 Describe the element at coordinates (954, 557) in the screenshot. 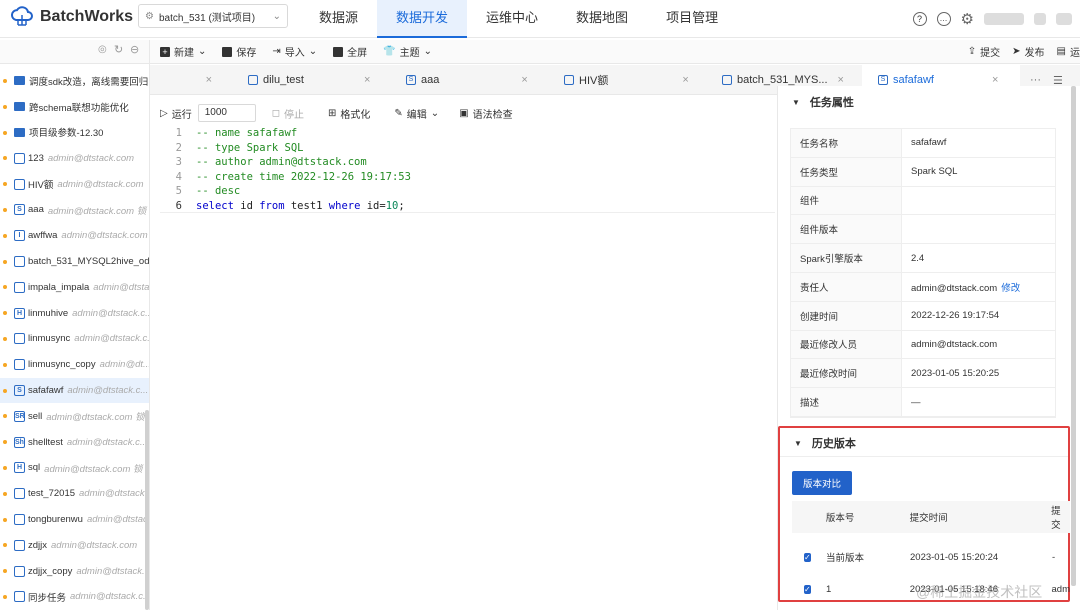

I see `time-cell: 2023-01-05 15:20:24` at that location.